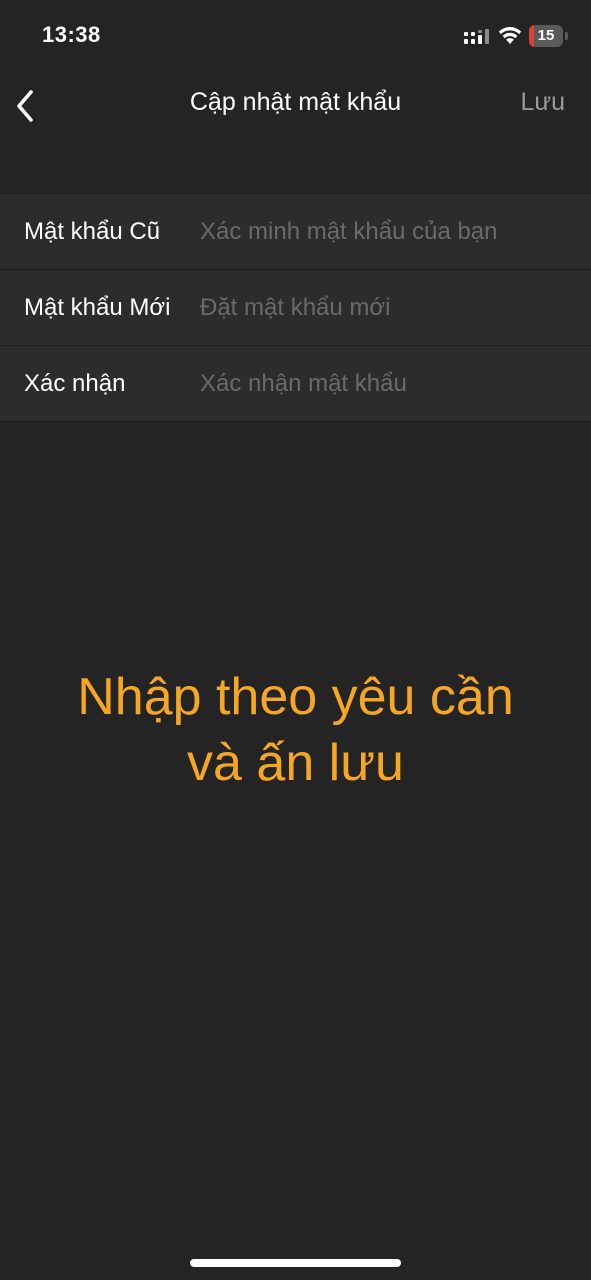 This screenshot has width=591, height=1280. I want to click on confirm-password-row: Xác nhận, so click(295, 384).